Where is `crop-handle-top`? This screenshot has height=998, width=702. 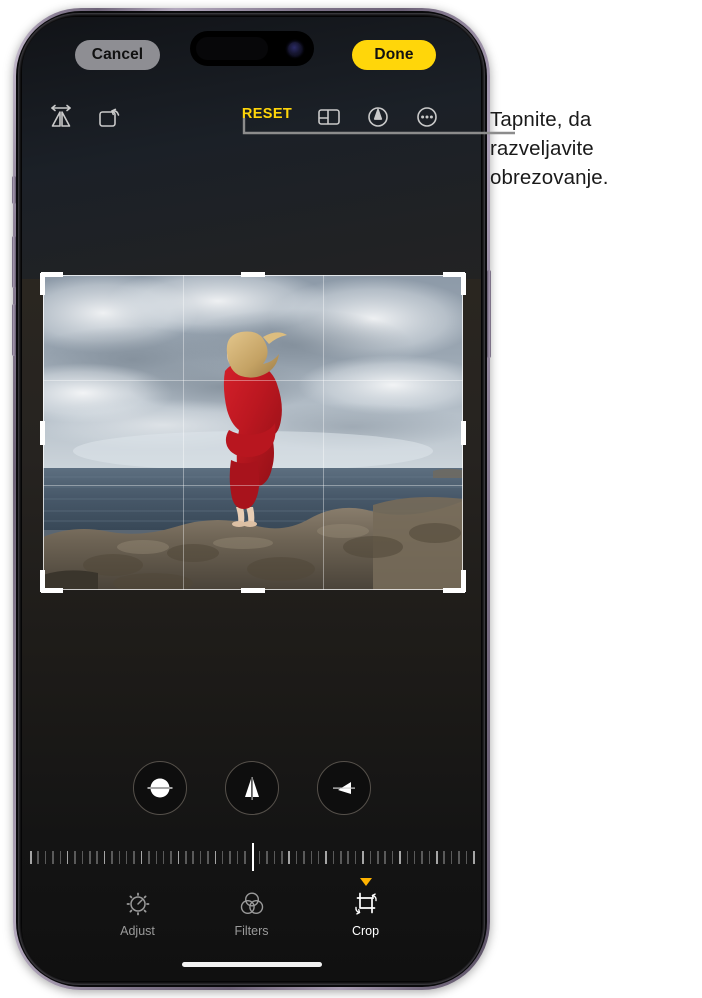
crop-handle-top is located at coordinates (253, 274).